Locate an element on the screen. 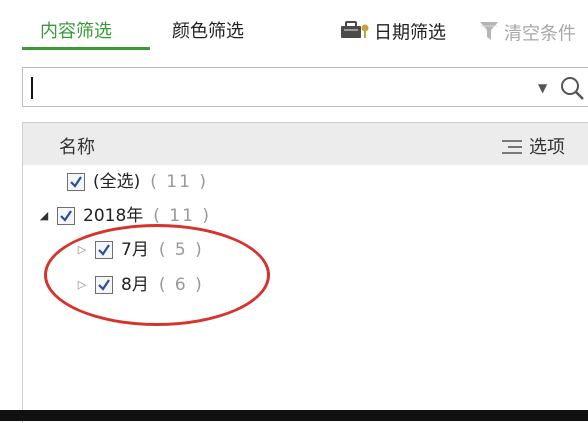 This screenshot has width=588, height=423. tab-content-filter: 内容筛选 is located at coordinates (76, 32).